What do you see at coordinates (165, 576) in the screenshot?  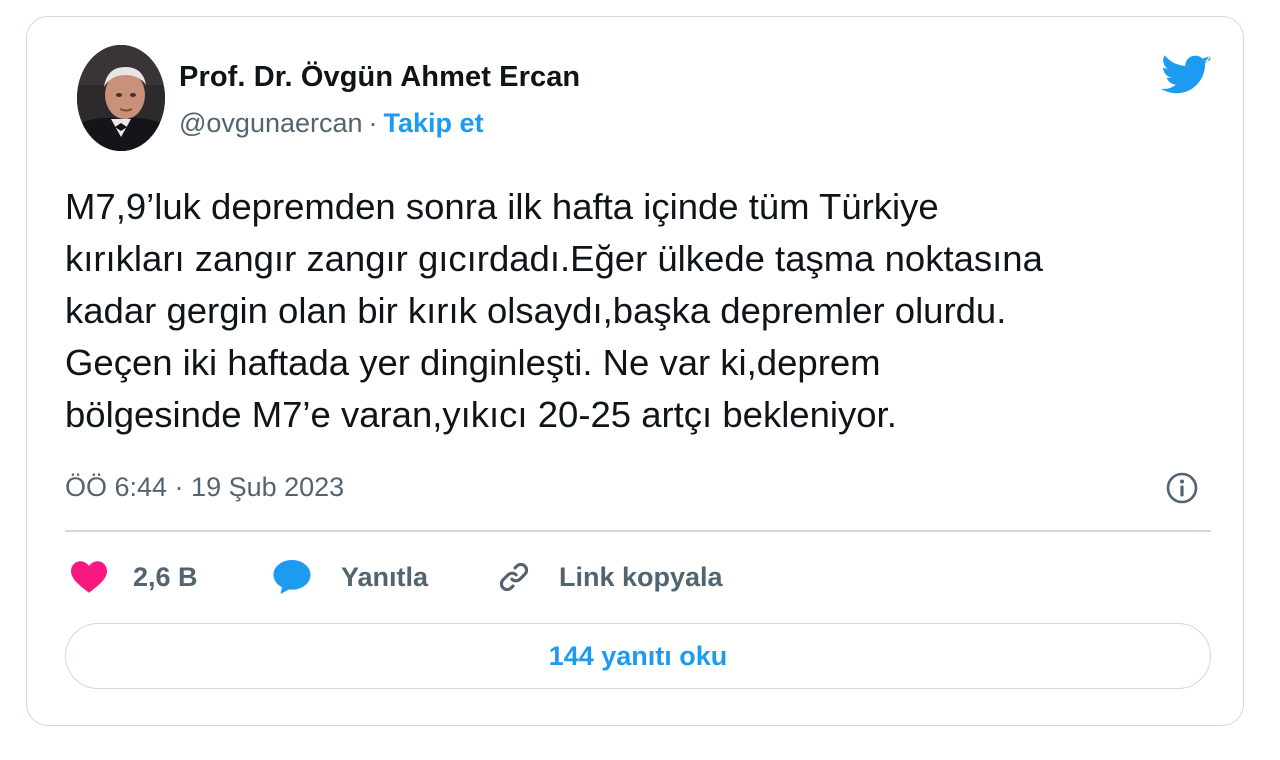 I see `like-count: 2,6 B` at bounding box center [165, 576].